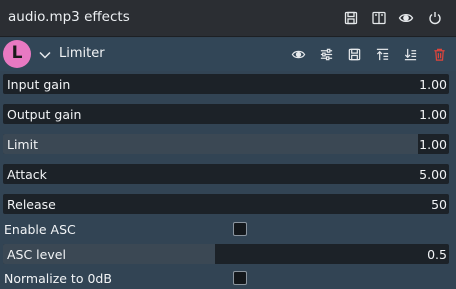 Image resolution: width=456 pixels, height=289 pixels. I want to click on effect-avatar: L, so click(17, 54).